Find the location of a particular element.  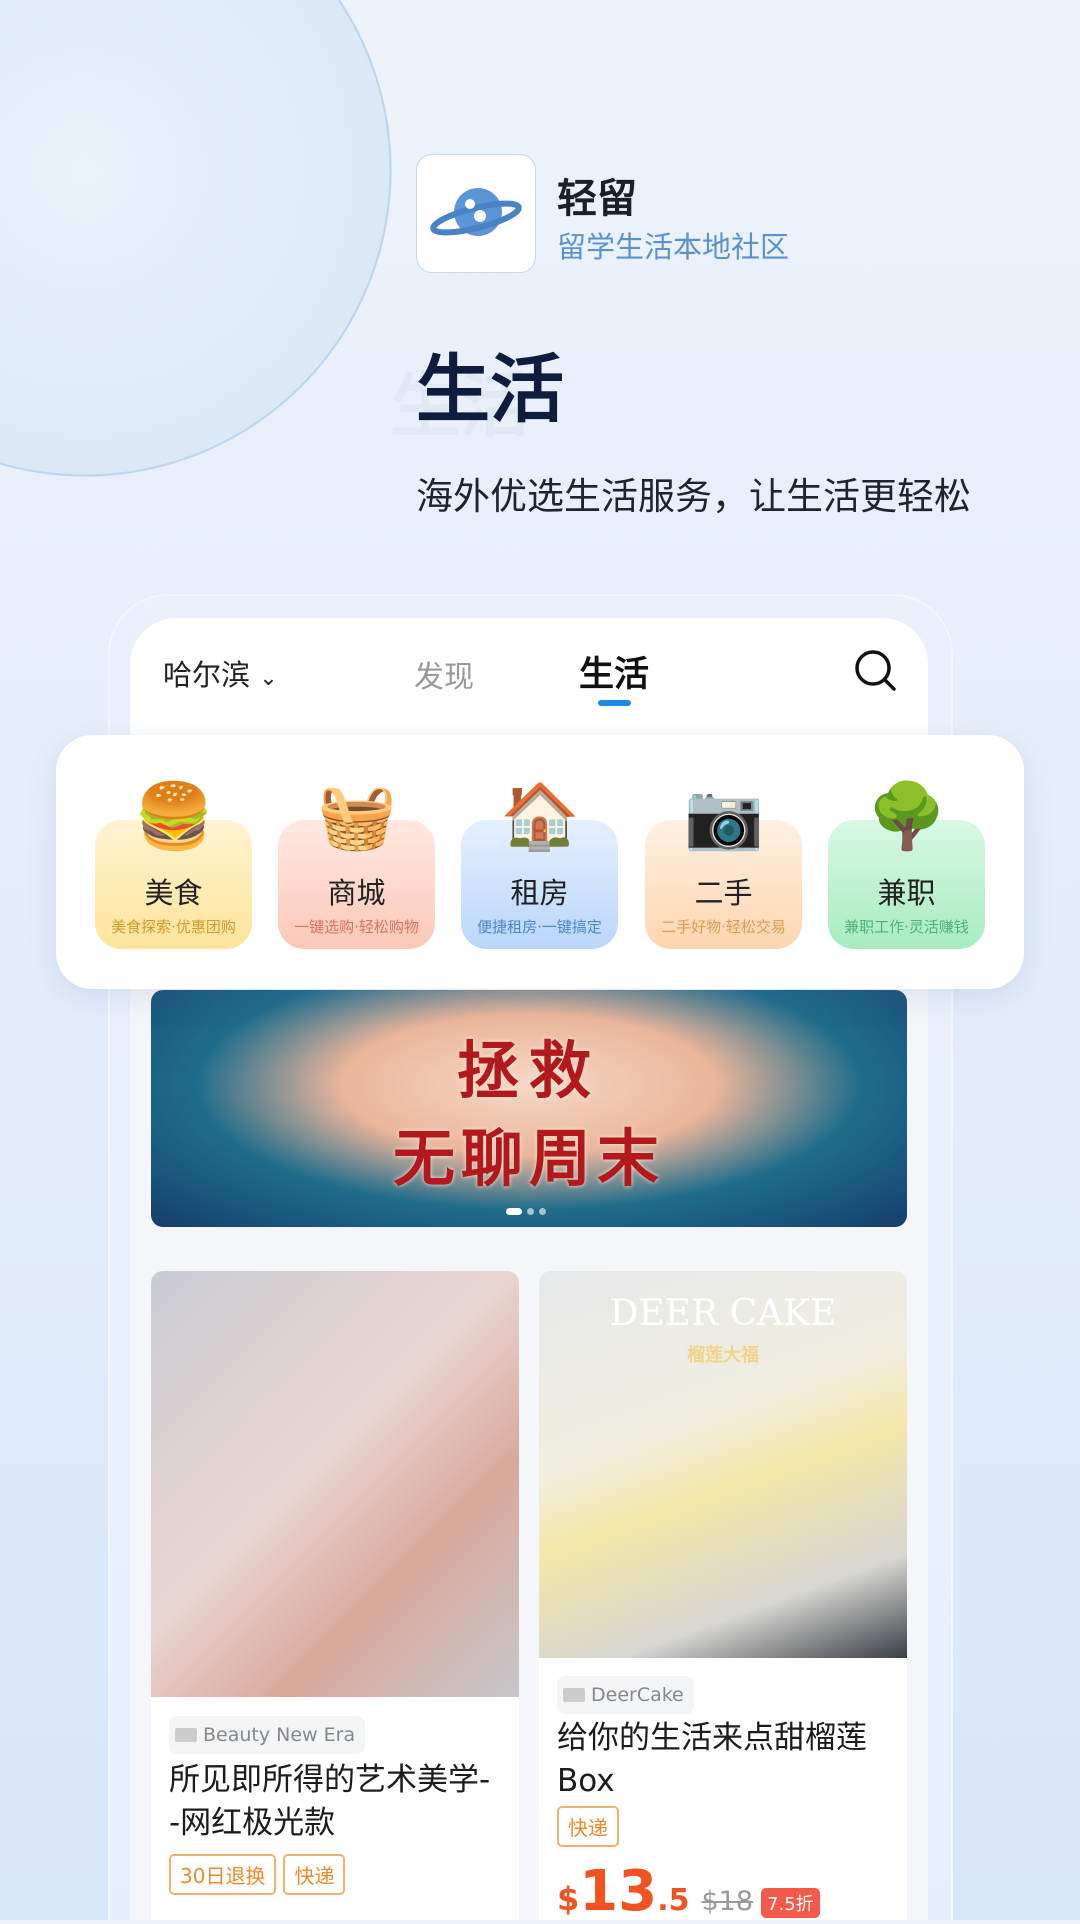

tab-life: 生活 is located at coordinates (614, 671).